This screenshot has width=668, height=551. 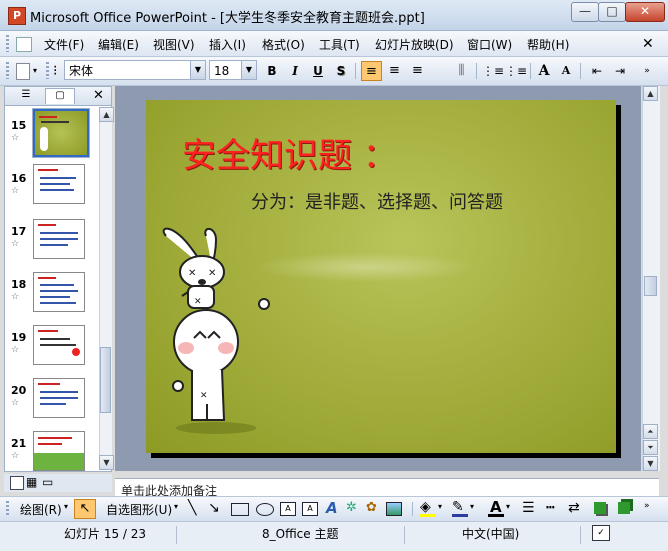 I want to click on align-right-button: ≡, so click(x=417, y=71).